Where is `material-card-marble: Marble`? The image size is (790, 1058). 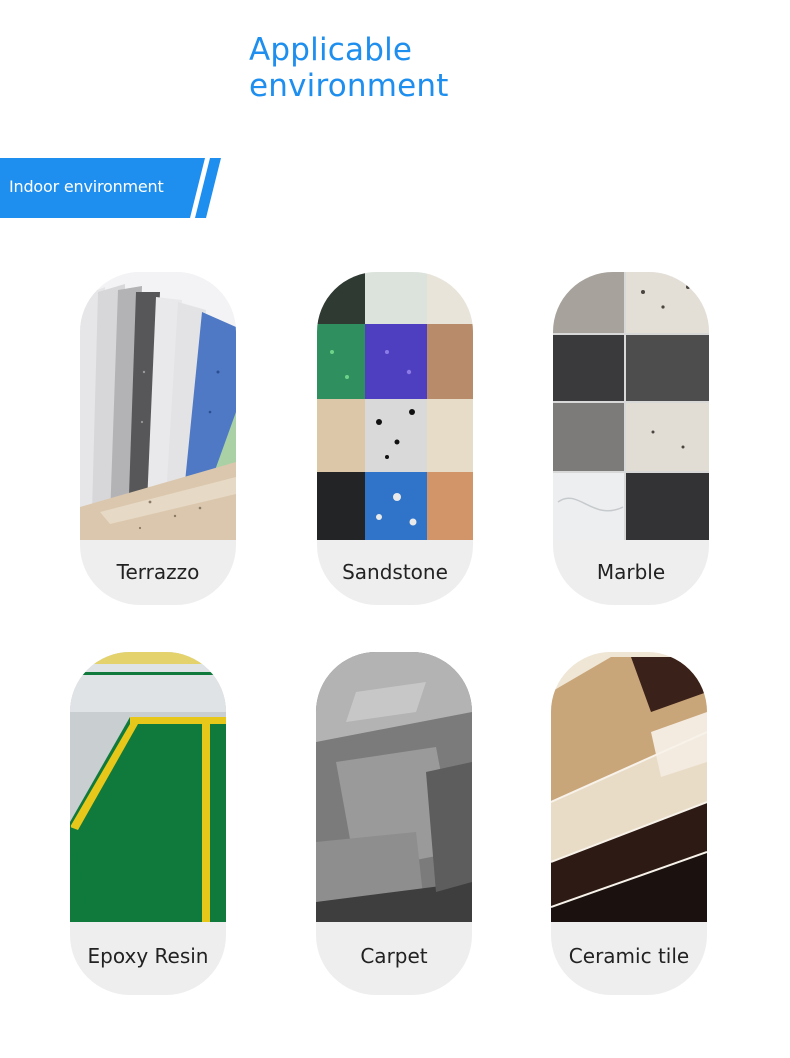
material-card-marble: Marble is located at coordinates (631, 438).